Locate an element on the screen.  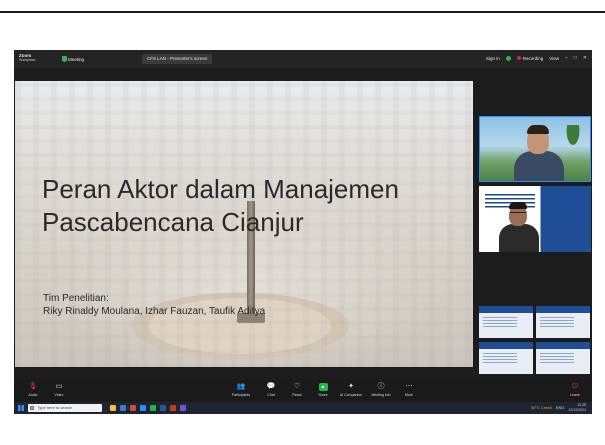
video-button: ▭ Video is located at coordinates (59, 390).